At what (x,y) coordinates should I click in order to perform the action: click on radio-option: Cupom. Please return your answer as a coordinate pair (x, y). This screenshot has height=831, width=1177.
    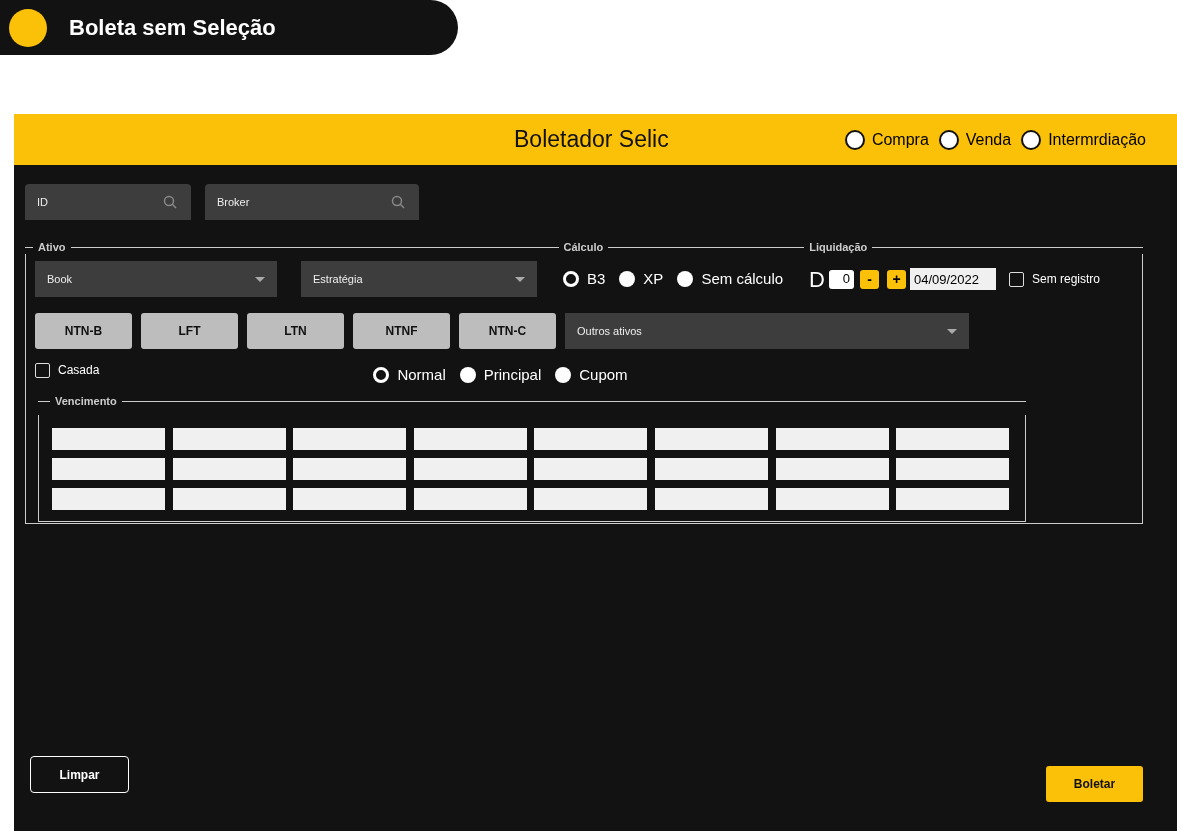
    Looking at the image, I should click on (591, 375).